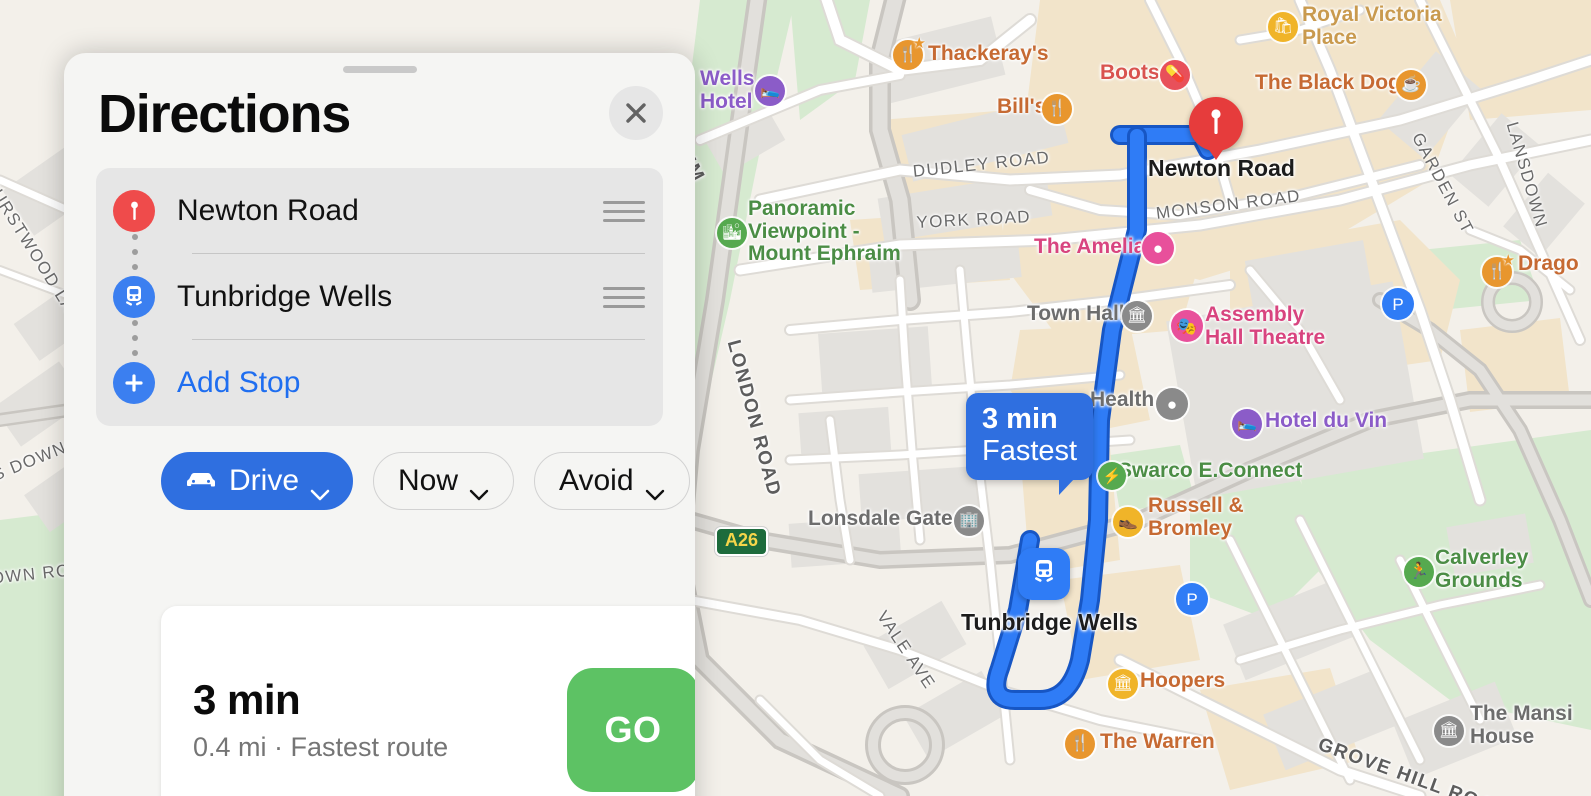 This screenshot has height=796, width=1591. I want to click on mode-drive-button: Drive, so click(257, 481).